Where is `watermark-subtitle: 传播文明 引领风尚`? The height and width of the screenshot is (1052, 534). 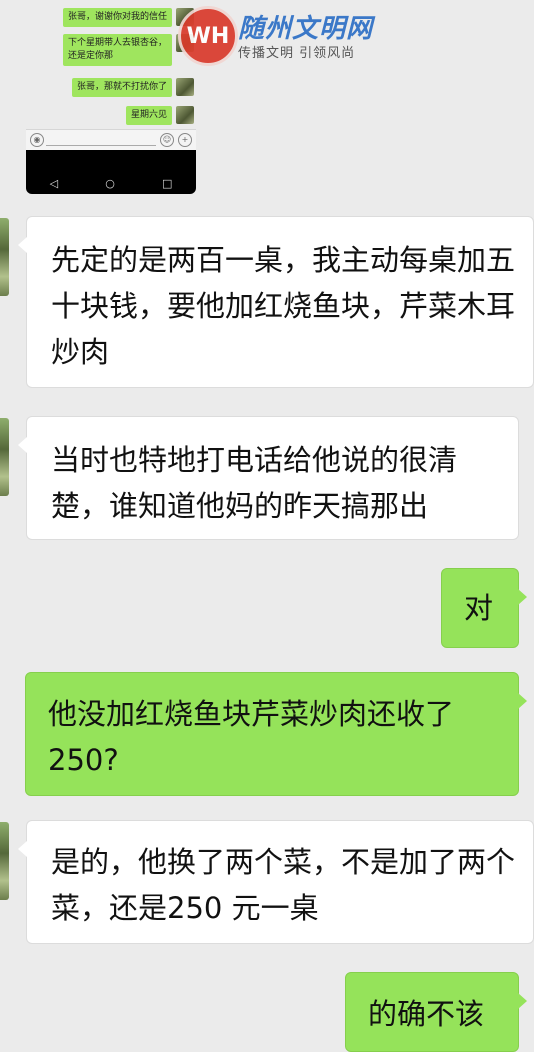
watermark-subtitle: 传播文明 引领风尚 is located at coordinates (297, 53).